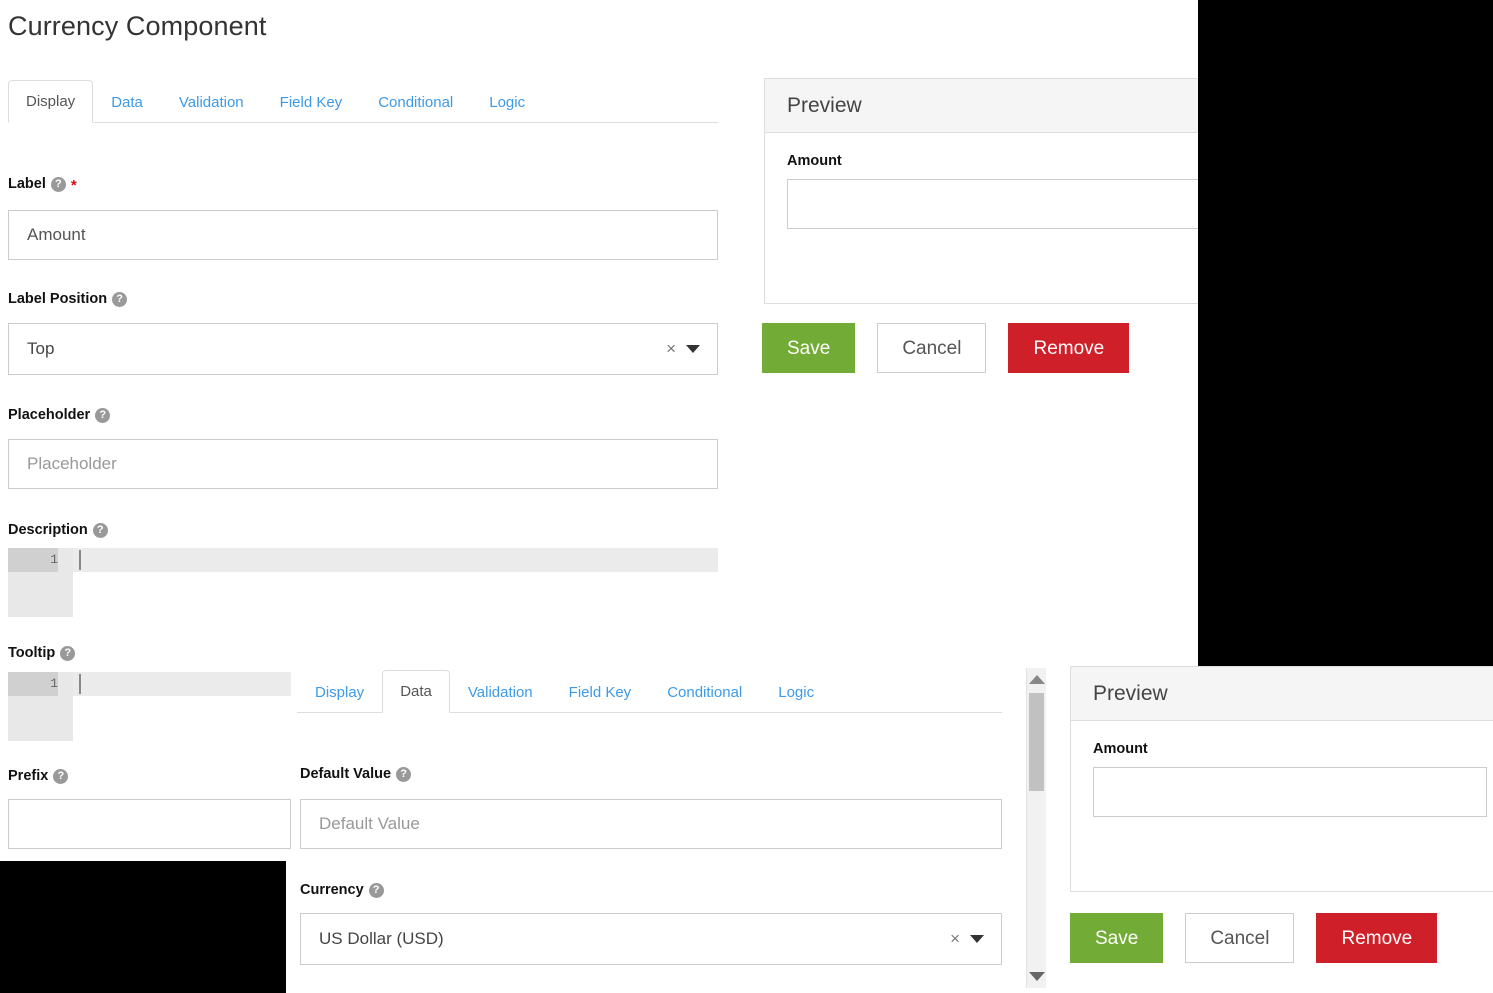 This screenshot has width=1493, height=993. Describe the element at coordinates (1036, 742) in the screenshot. I see `scrollbar-thumb` at that location.